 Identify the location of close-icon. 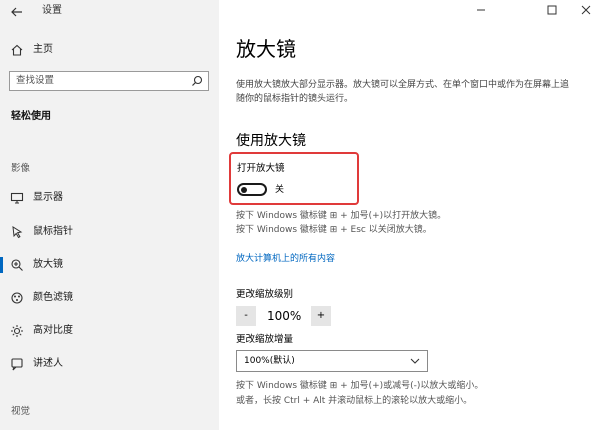
(586, 10).